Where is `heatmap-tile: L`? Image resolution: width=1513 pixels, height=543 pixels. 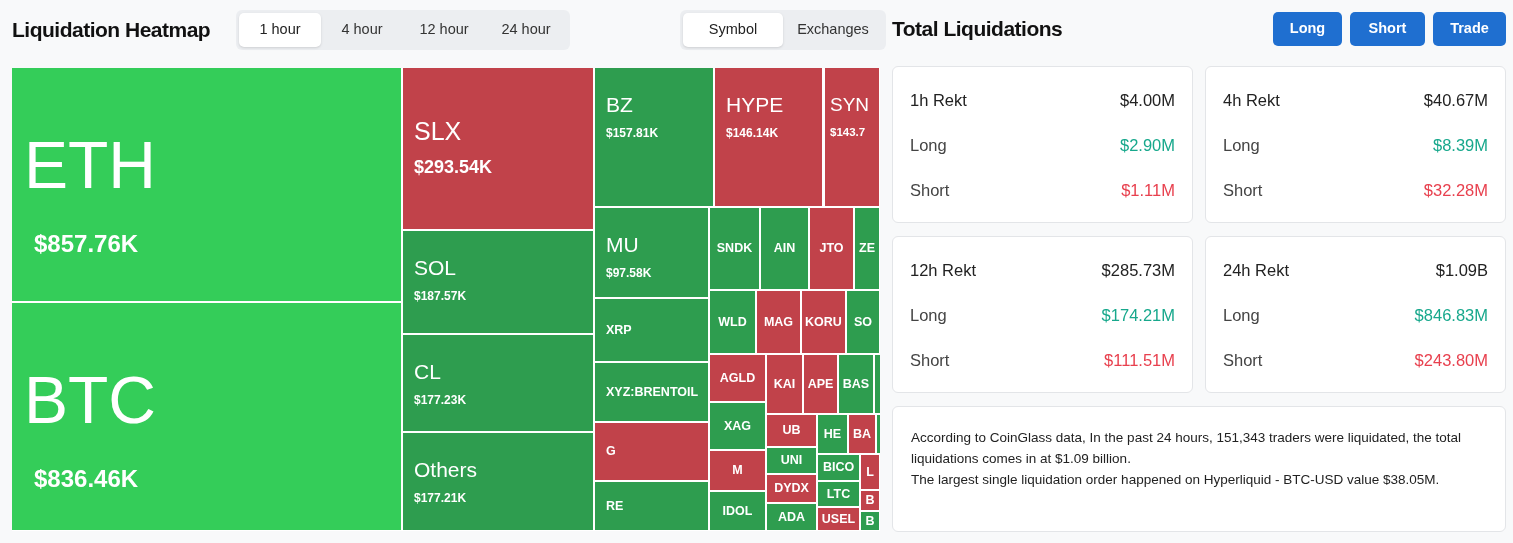
heatmap-tile: L is located at coordinates (870, 472).